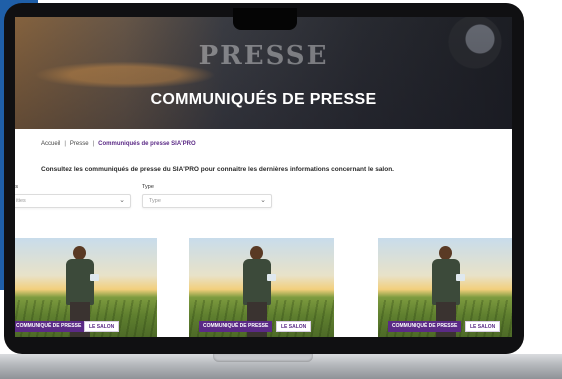 This screenshot has width=562, height=379. I want to click on breadcrumb-home: Accueil, so click(50, 144).